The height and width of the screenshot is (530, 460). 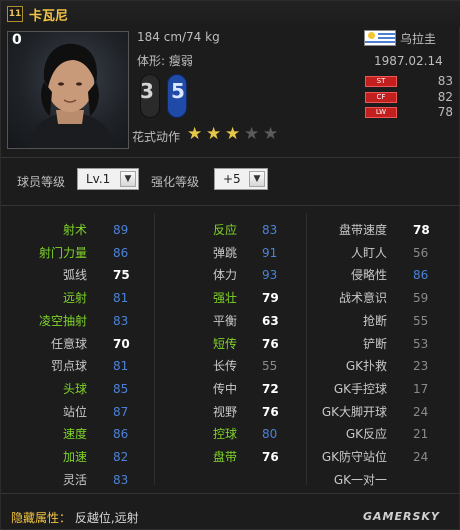 I want to click on stat-name: 战术意识, so click(x=362, y=298).